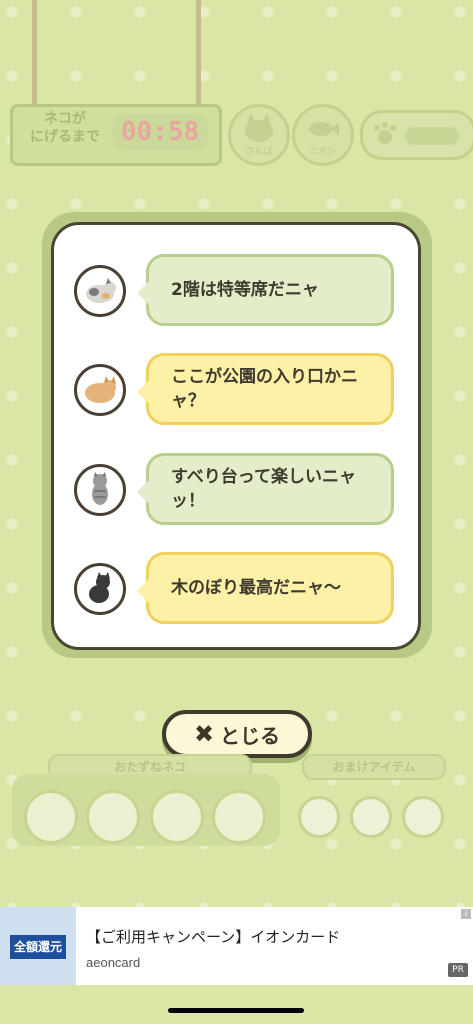 The width and height of the screenshot is (473, 1024). I want to click on message-bubble: 木のぼり最高だニャ〜, so click(265, 588).